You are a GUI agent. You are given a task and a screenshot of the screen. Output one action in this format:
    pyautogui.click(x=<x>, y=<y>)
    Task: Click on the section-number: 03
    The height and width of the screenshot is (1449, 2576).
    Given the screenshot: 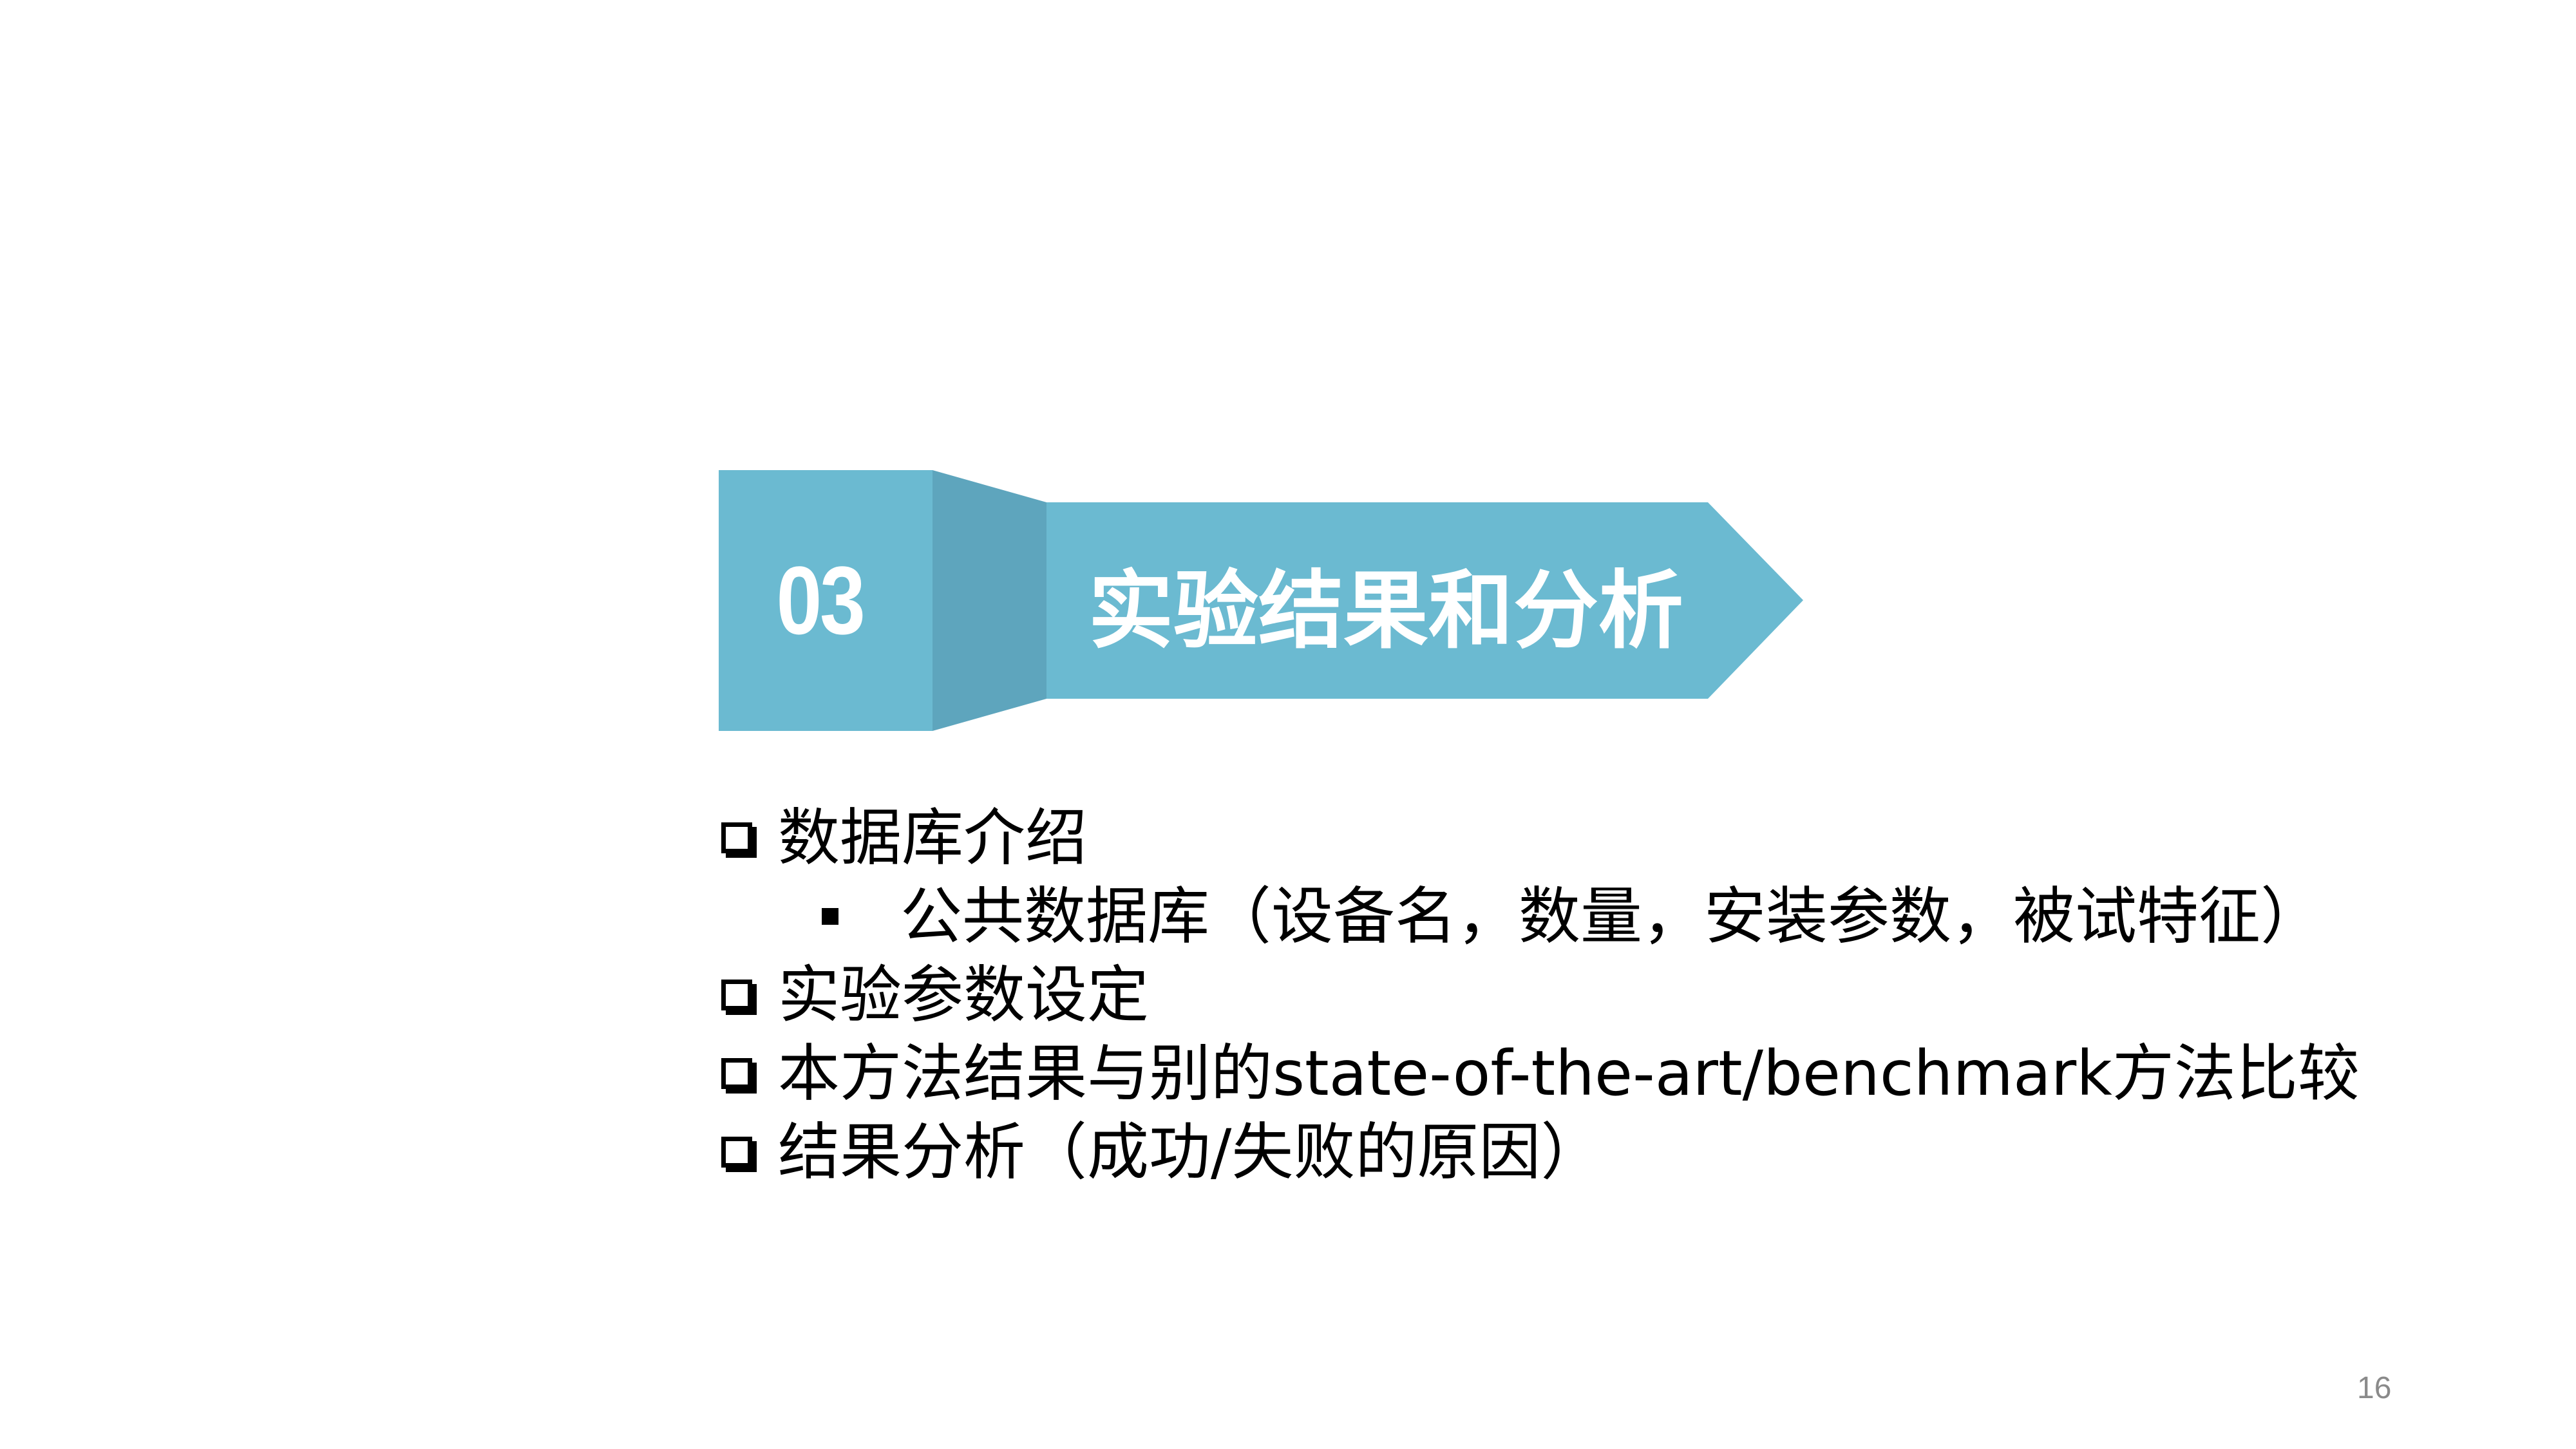 What is the action you would take?
    pyautogui.click(x=820, y=599)
    